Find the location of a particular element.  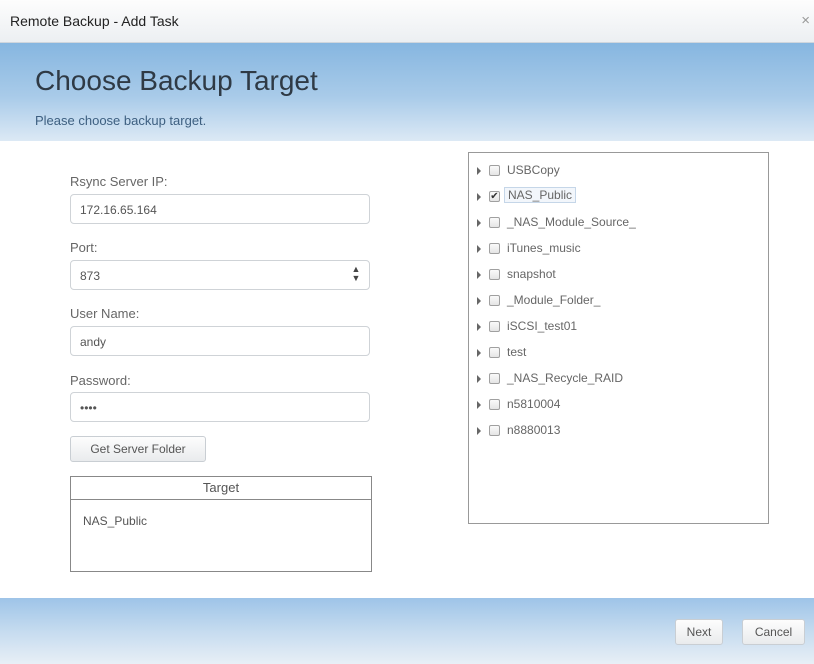

port-value: 873 is located at coordinates (90, 276).